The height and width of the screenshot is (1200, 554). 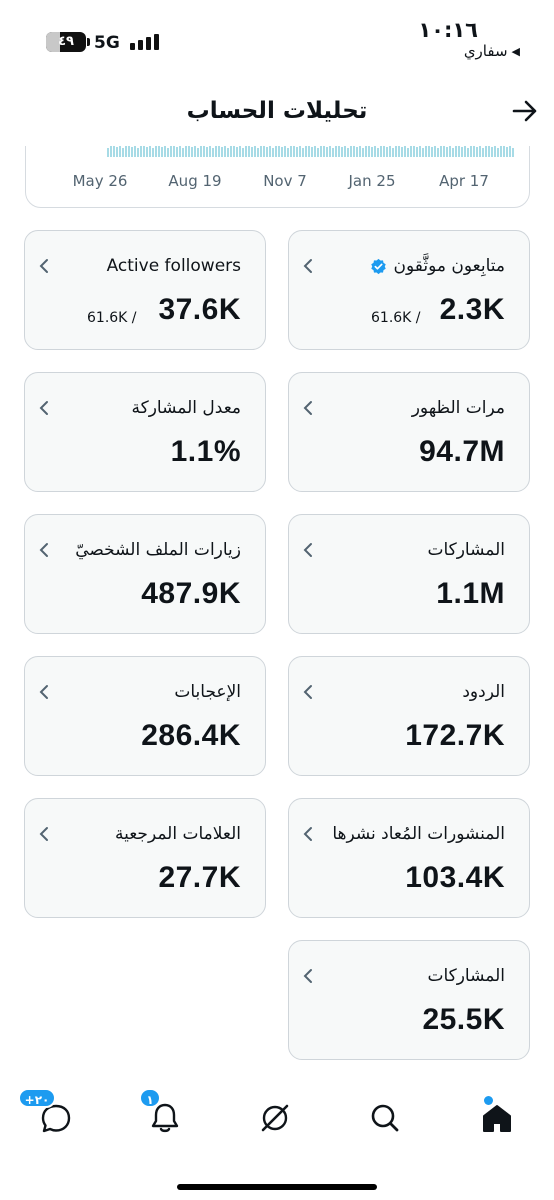 I want to click on engagement-rate-card: معدل المشاركة 1.1%, so click(x=145, y=432).